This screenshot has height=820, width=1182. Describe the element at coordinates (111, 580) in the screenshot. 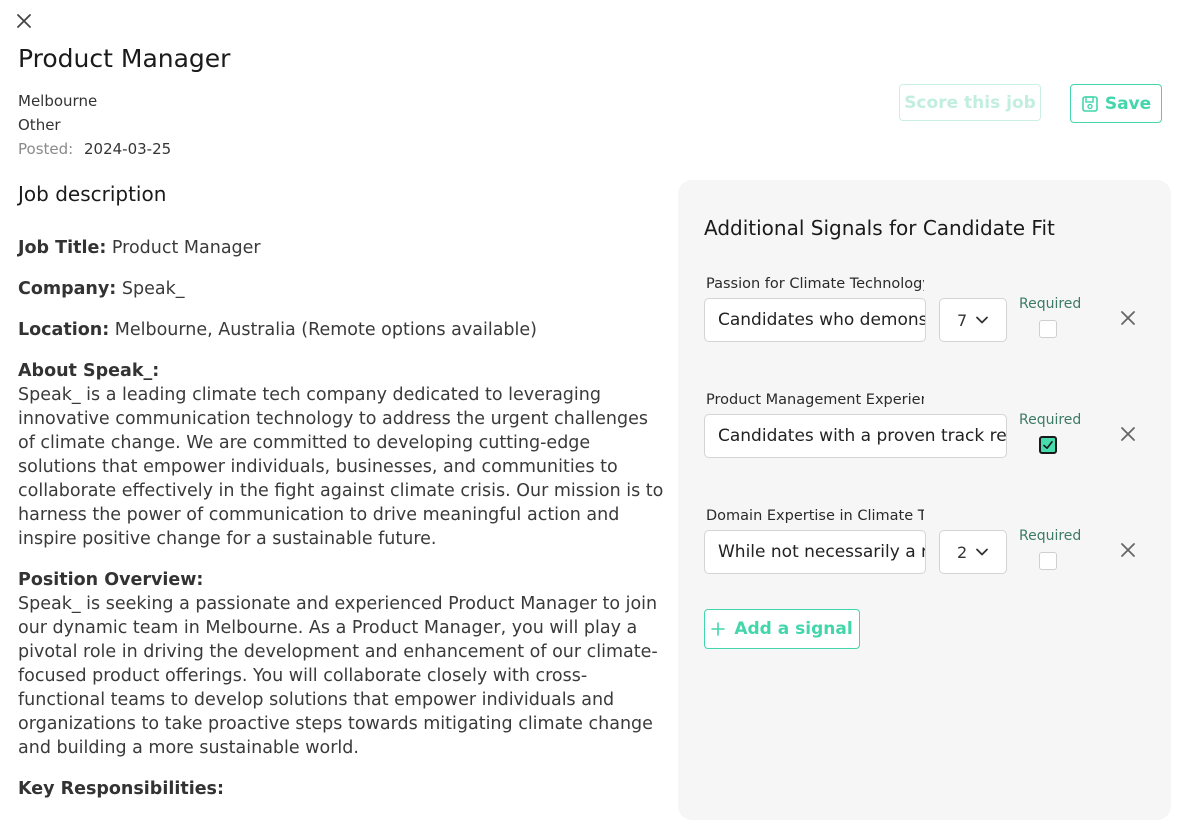

I see `overview-label: Position Overview:` at that location.